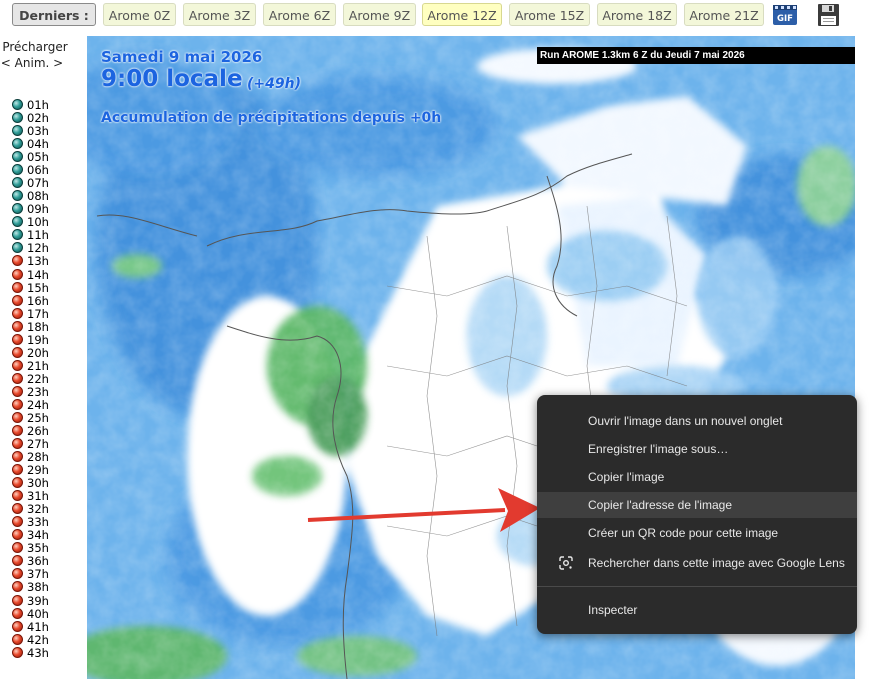 The height and width of the screenshot is (679, 869). I want to click on hour-label: 42h, so click(38, 639).